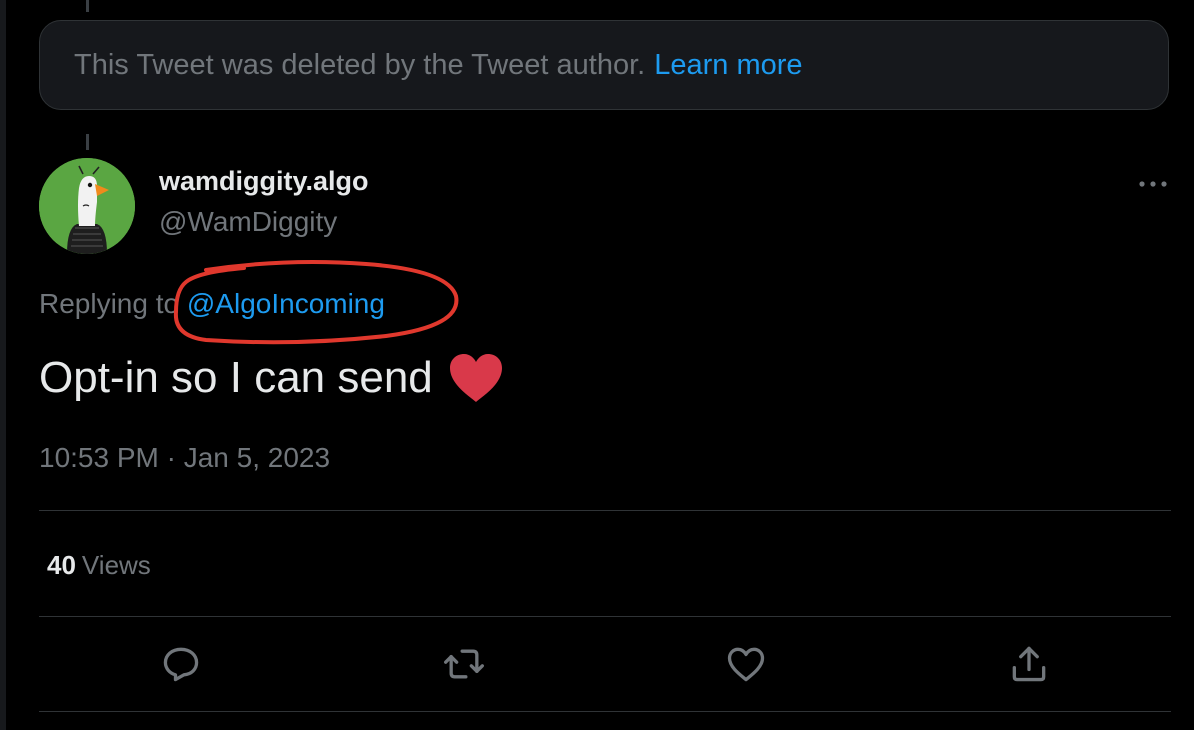  I want to click on reply-icon, so click(181, 664).